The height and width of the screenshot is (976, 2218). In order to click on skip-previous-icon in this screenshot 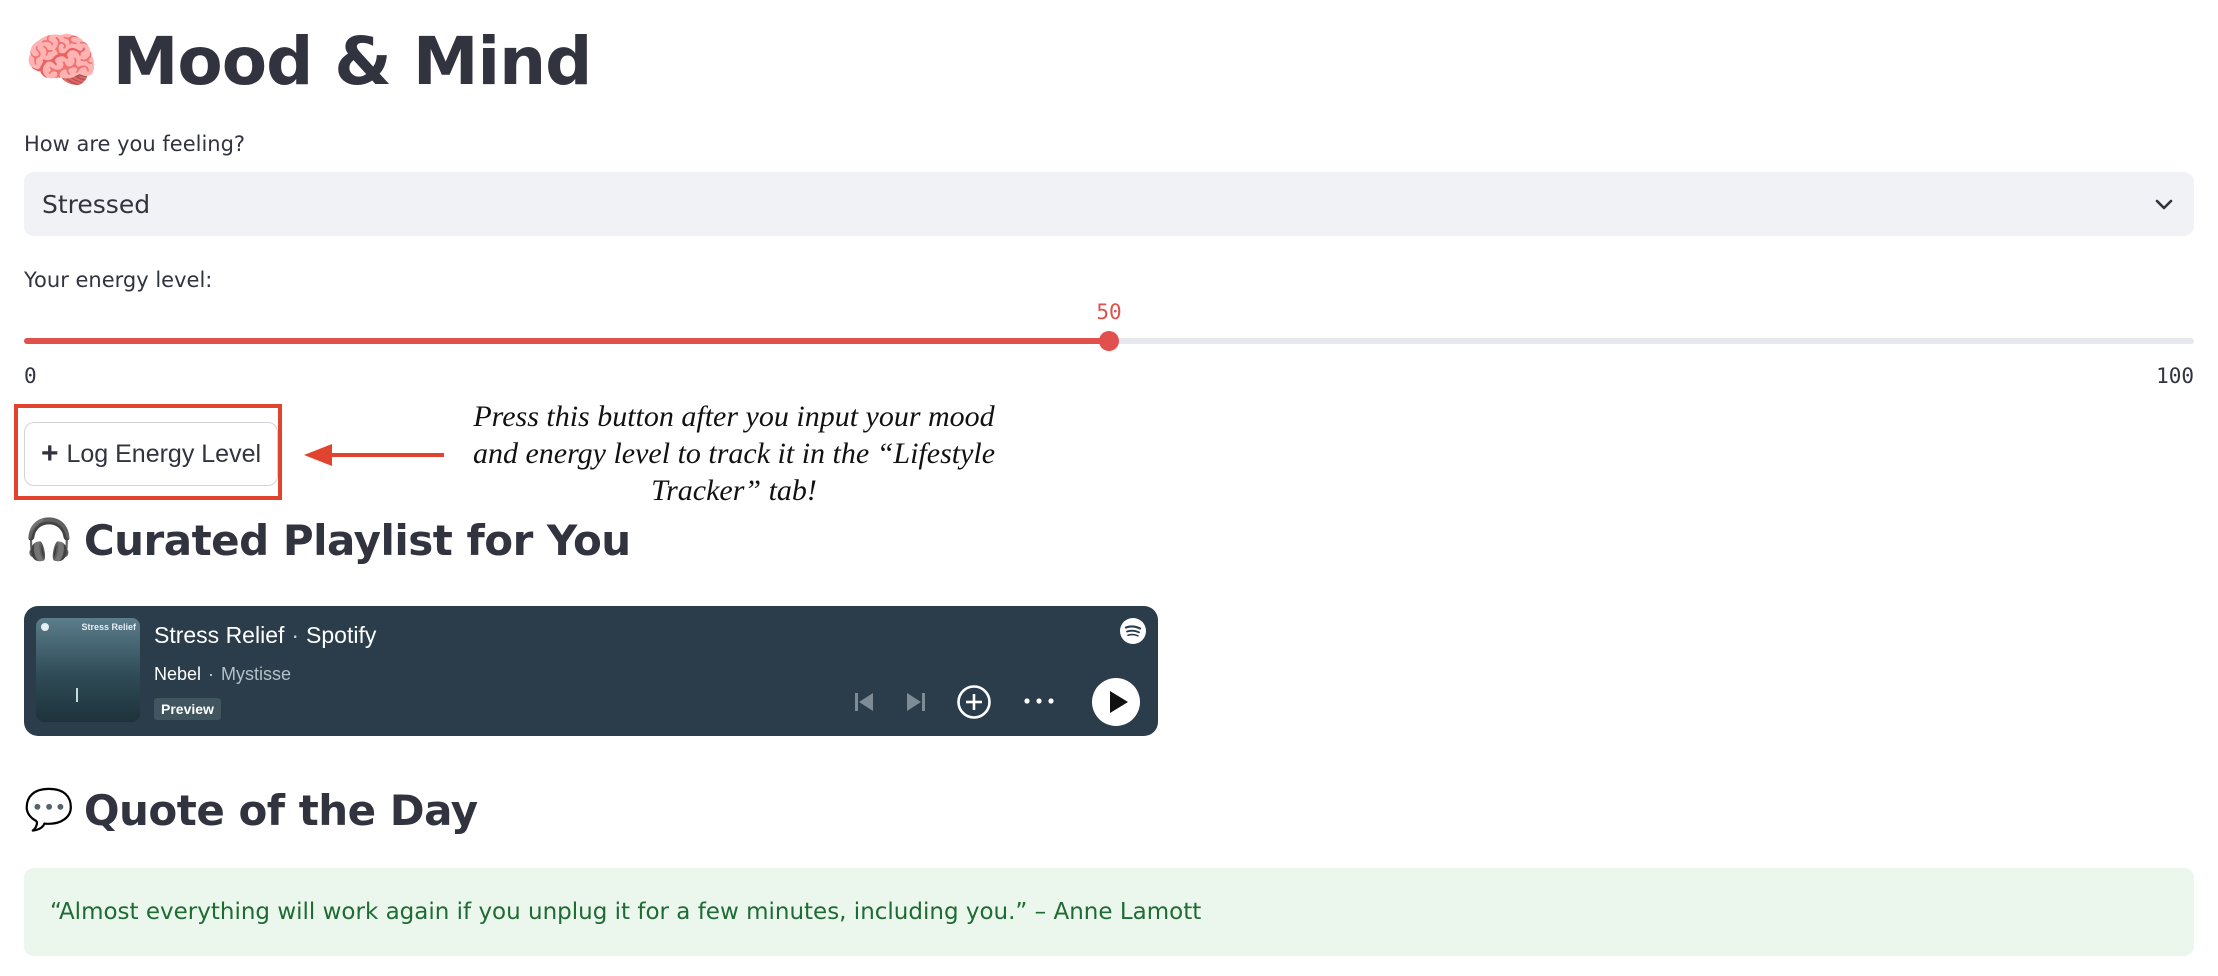, I will do `click(864, 702)`.